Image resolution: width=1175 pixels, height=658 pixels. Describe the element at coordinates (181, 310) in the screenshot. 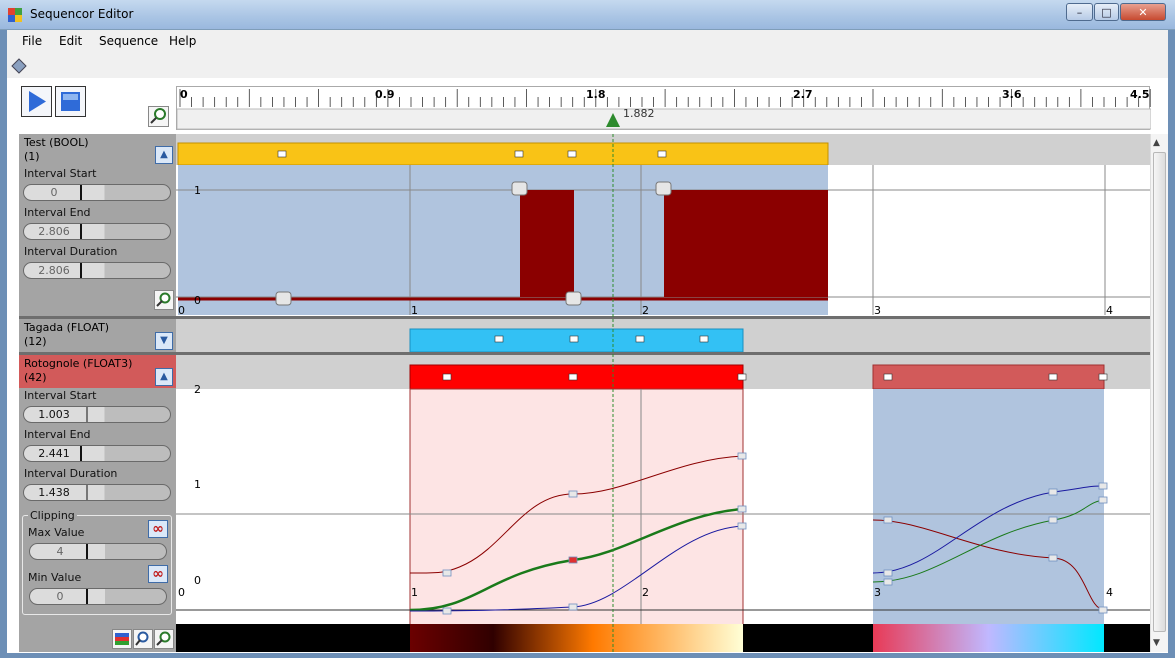

I see `test-axis-x-0: 0` at that location.